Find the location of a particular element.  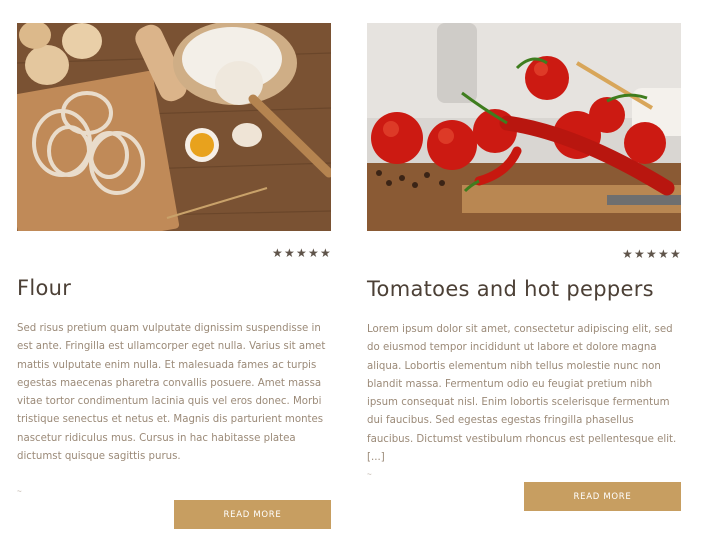

recipe-title: Flour is located at coordinates (44, 288).